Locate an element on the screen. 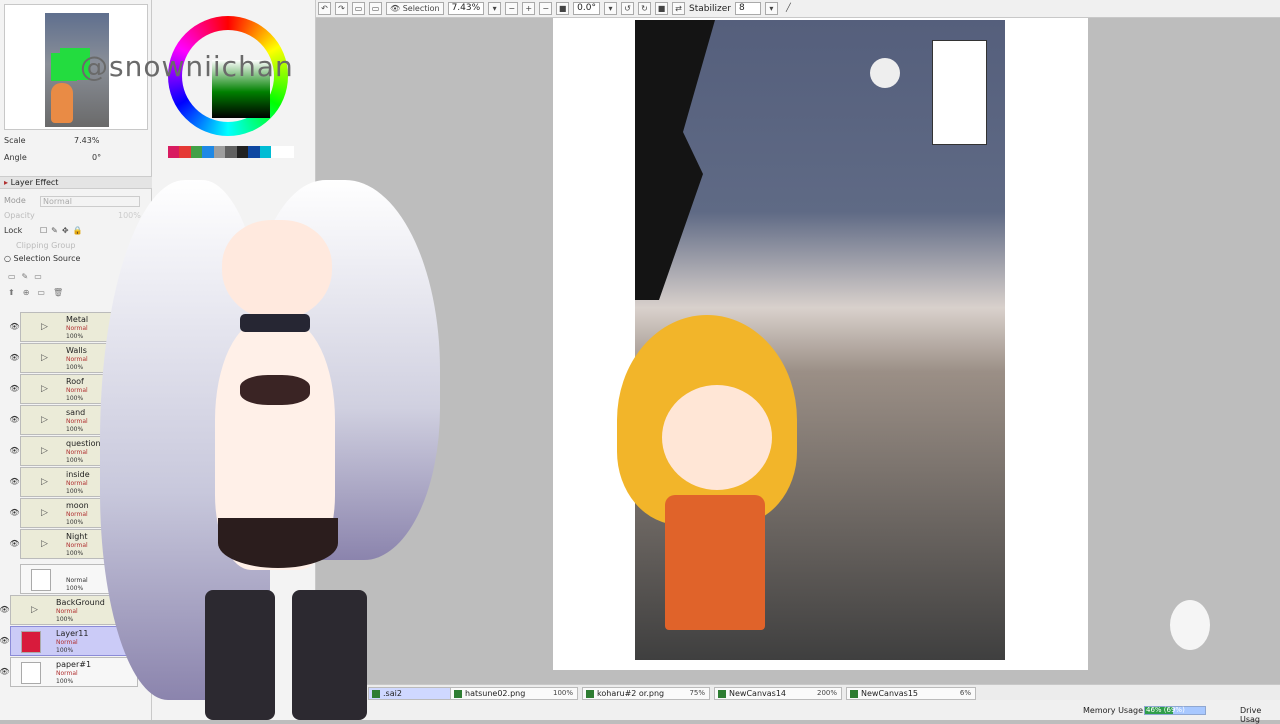  rotate-left-button: ↺ is located at coordinates (627, 8).